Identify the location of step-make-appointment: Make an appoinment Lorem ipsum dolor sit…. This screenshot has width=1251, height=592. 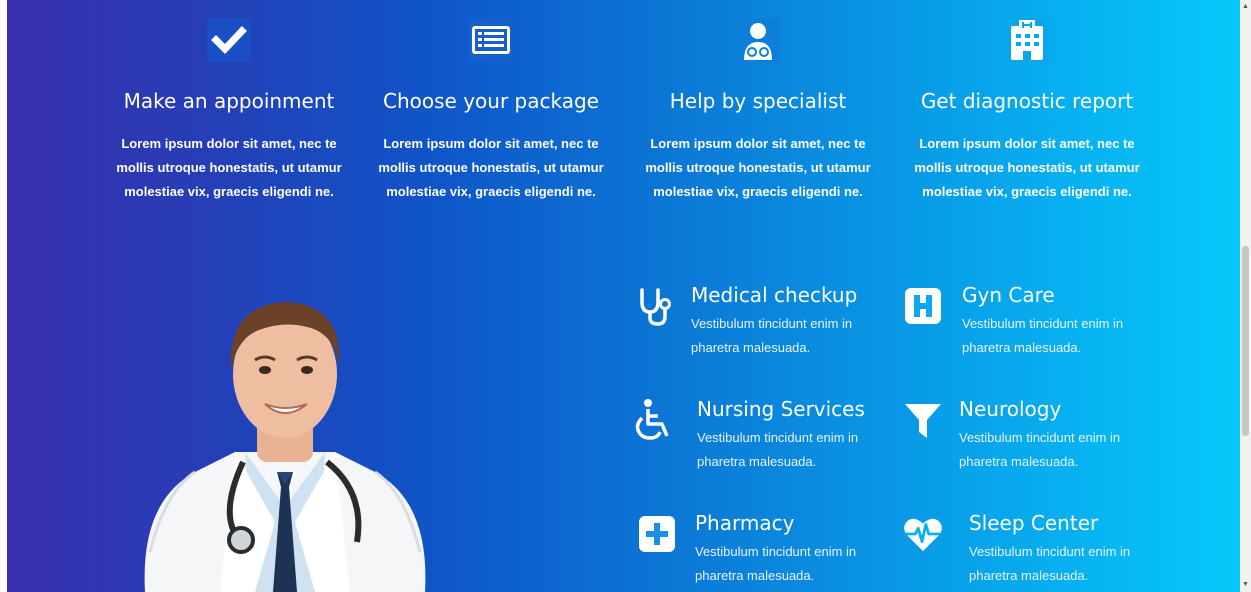
(229, 111).